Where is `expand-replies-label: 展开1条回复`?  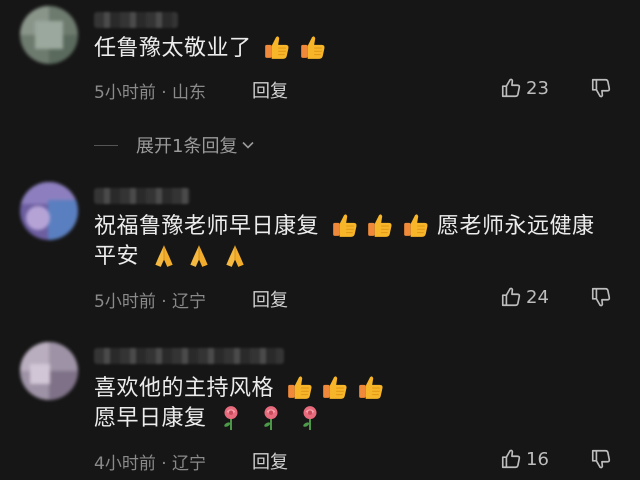 expand-replies-label: 展开1条回复 is located at coordinates (187, 146).